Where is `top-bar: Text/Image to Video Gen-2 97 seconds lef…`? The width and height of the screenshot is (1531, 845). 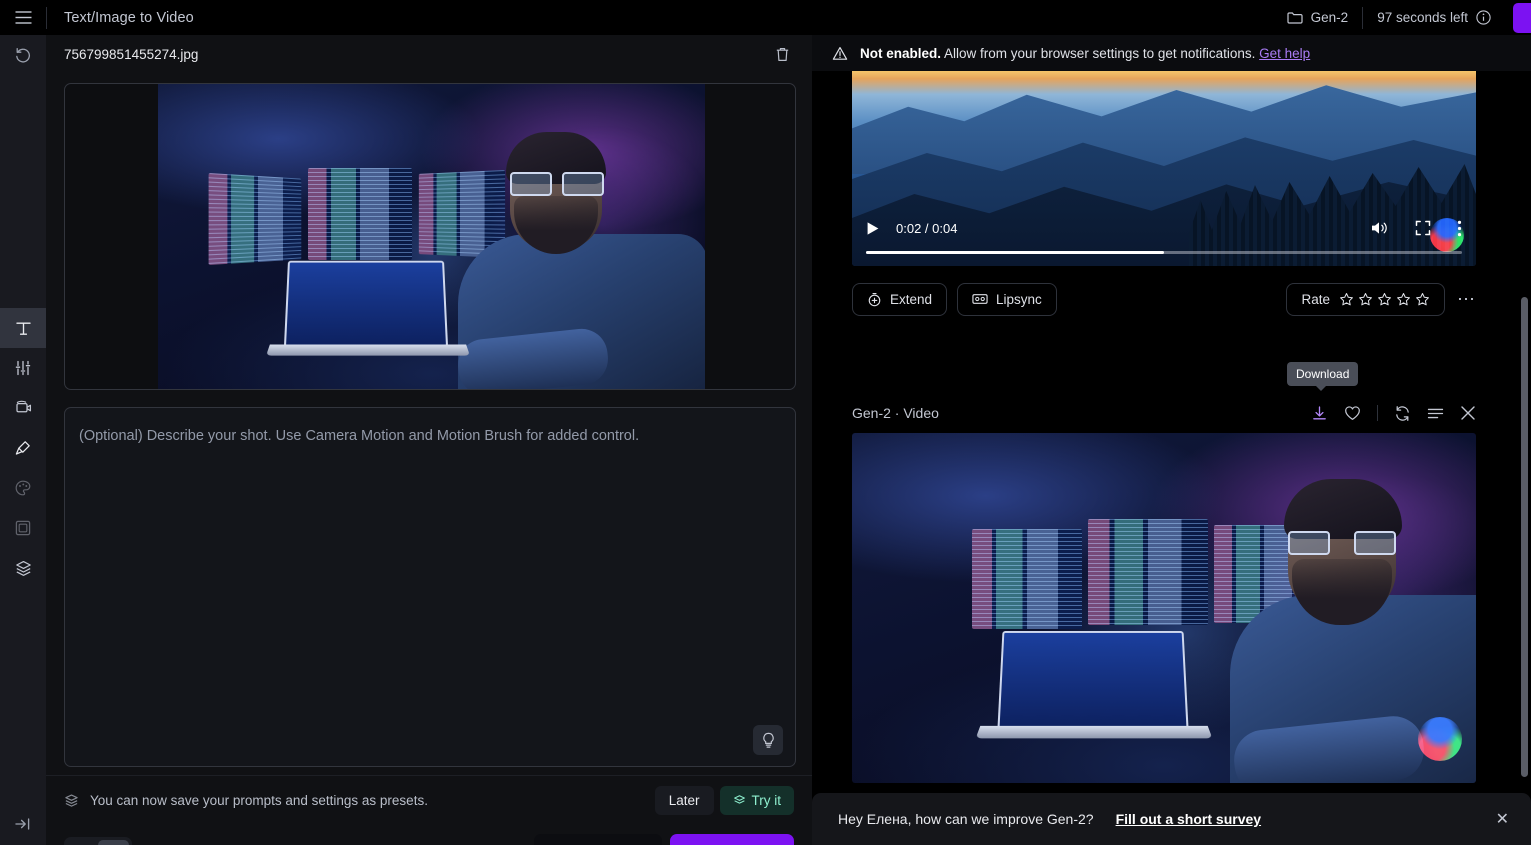
top-bar: Text/Image to Video Gen-2 97 seconds lef… is located at coordinates (765, 17).